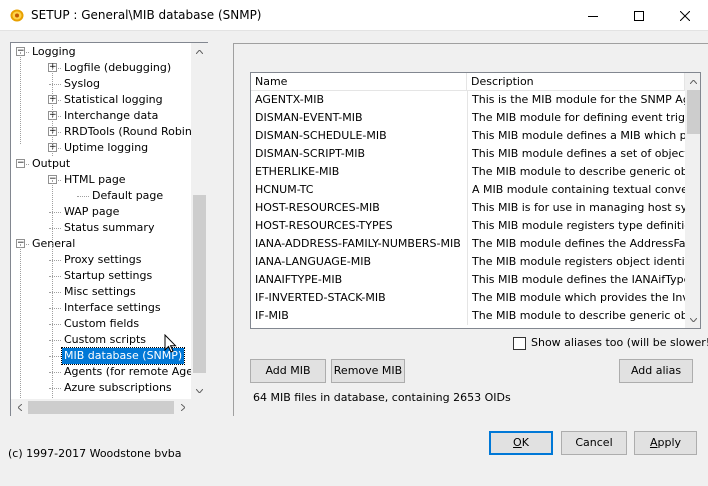  What do you see at coordinates (358, 243) in the screenshot?
I see `mib-name-cell: IANA-ADDRESS-FAMILY-NUMBERS-MIB` at bounding box center [358, 243].